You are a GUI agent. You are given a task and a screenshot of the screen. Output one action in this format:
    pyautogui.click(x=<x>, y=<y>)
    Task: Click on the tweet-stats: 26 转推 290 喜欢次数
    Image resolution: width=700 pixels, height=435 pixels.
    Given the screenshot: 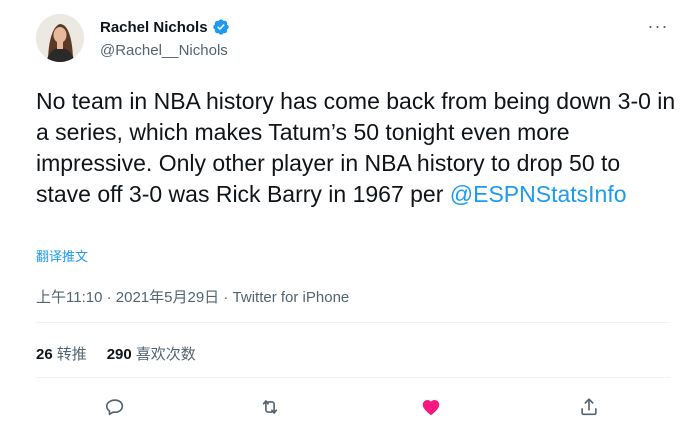 What is the action you would take?
    pyautogui.click(x=116, y=353)
    